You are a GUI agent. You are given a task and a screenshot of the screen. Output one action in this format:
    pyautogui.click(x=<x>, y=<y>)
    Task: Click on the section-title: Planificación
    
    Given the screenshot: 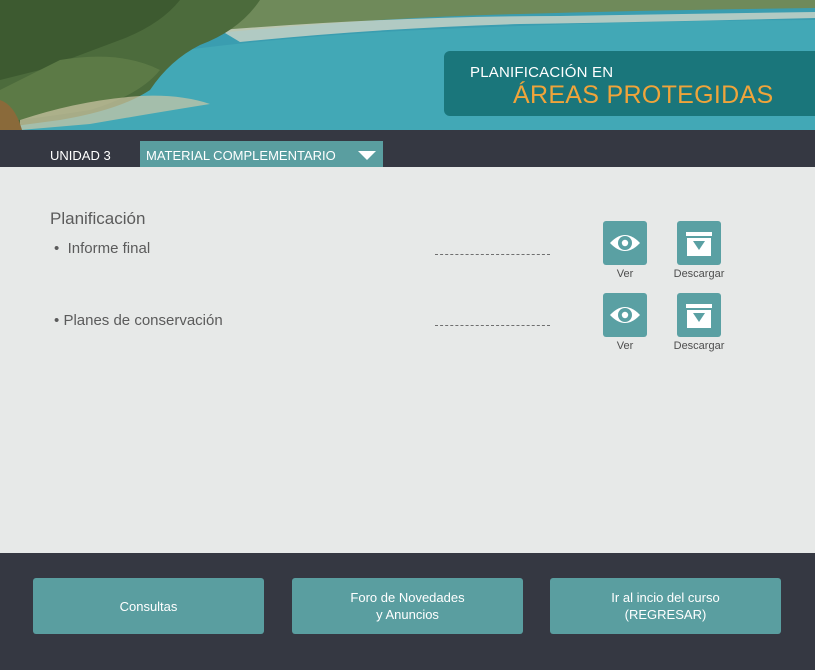 What is the action you would take?
    pyautogui.click(x=98, y=218)
    